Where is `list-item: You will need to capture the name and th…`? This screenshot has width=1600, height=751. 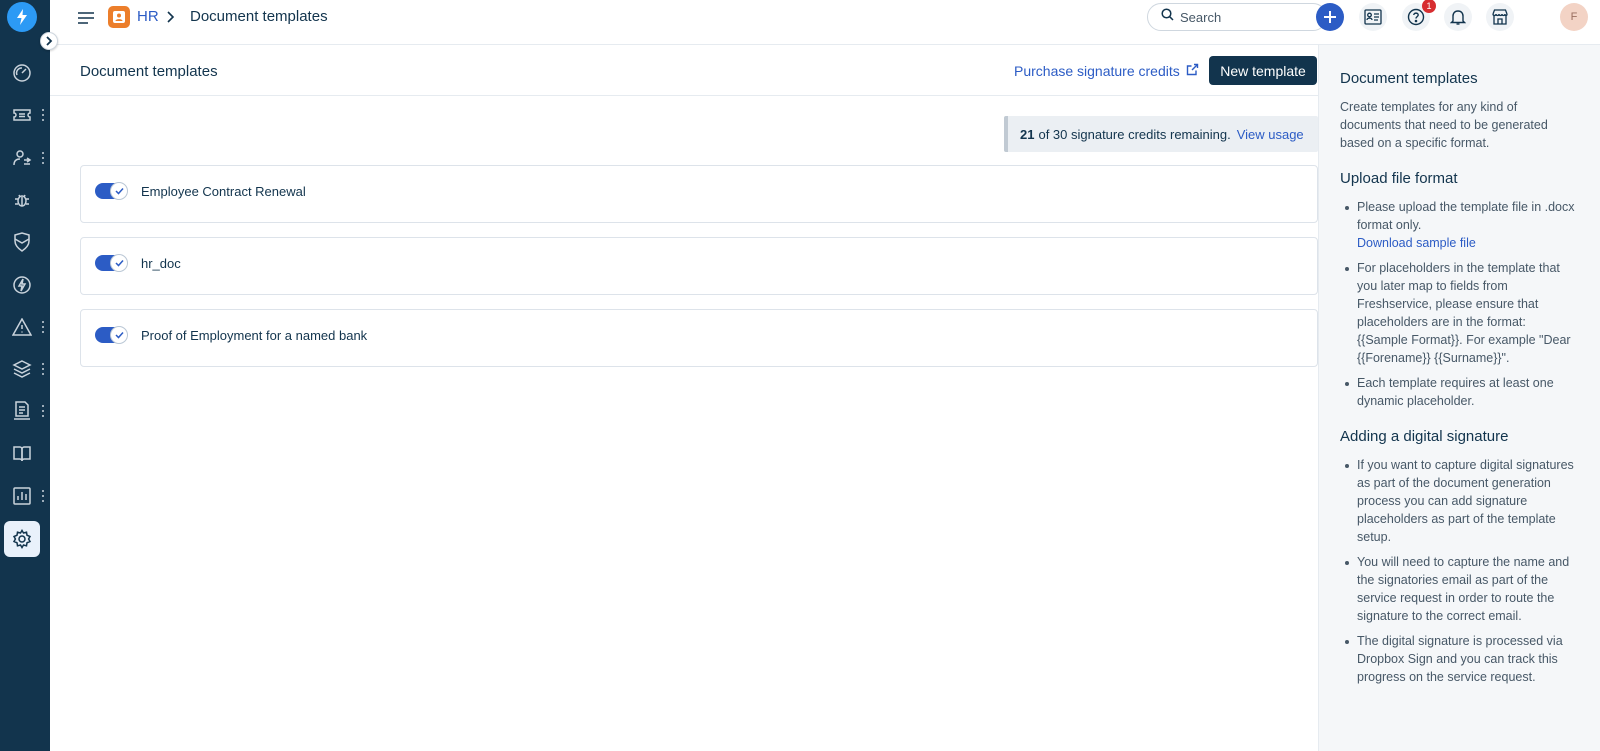 list-item: You will need to capture the name and th… is located at coordinates (1459, 589).